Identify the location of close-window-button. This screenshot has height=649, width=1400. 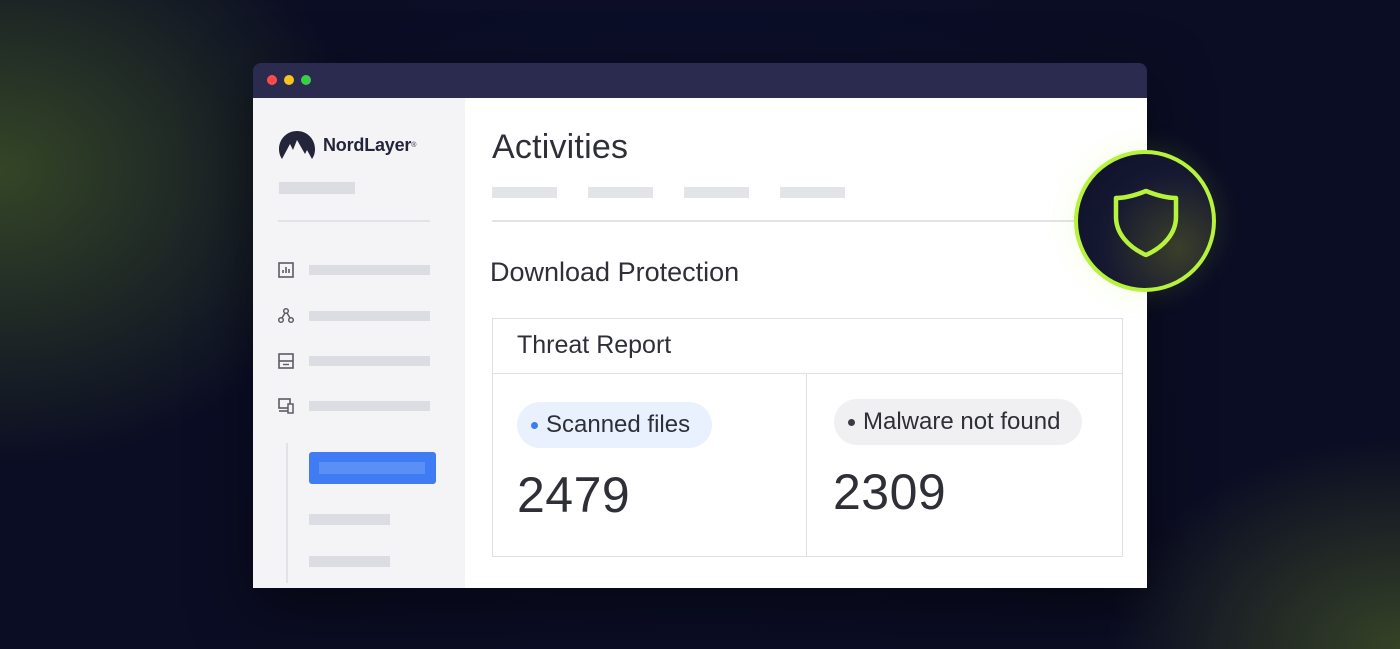
(272, 80).